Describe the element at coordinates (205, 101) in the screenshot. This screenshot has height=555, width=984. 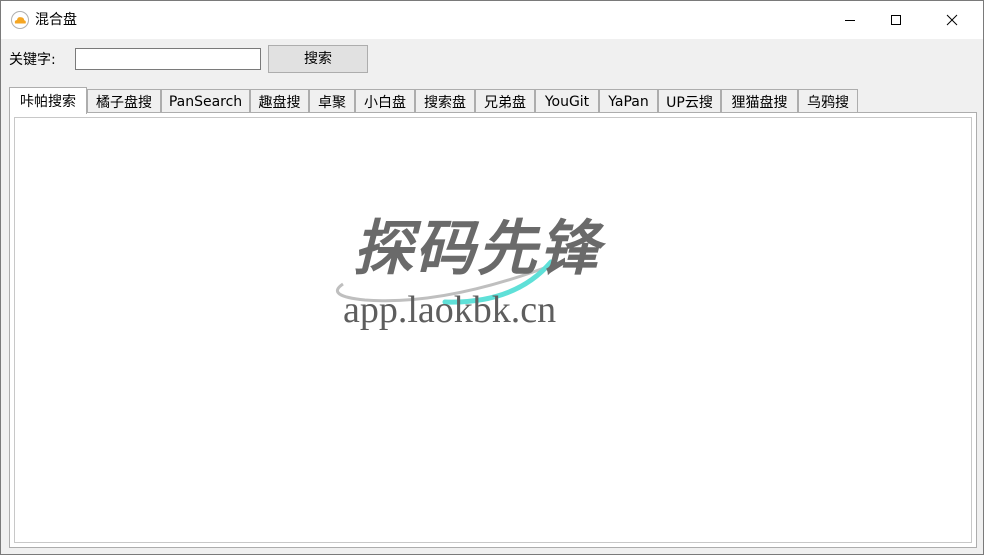
I see `tab-pansearch: PanSearch` at that location.